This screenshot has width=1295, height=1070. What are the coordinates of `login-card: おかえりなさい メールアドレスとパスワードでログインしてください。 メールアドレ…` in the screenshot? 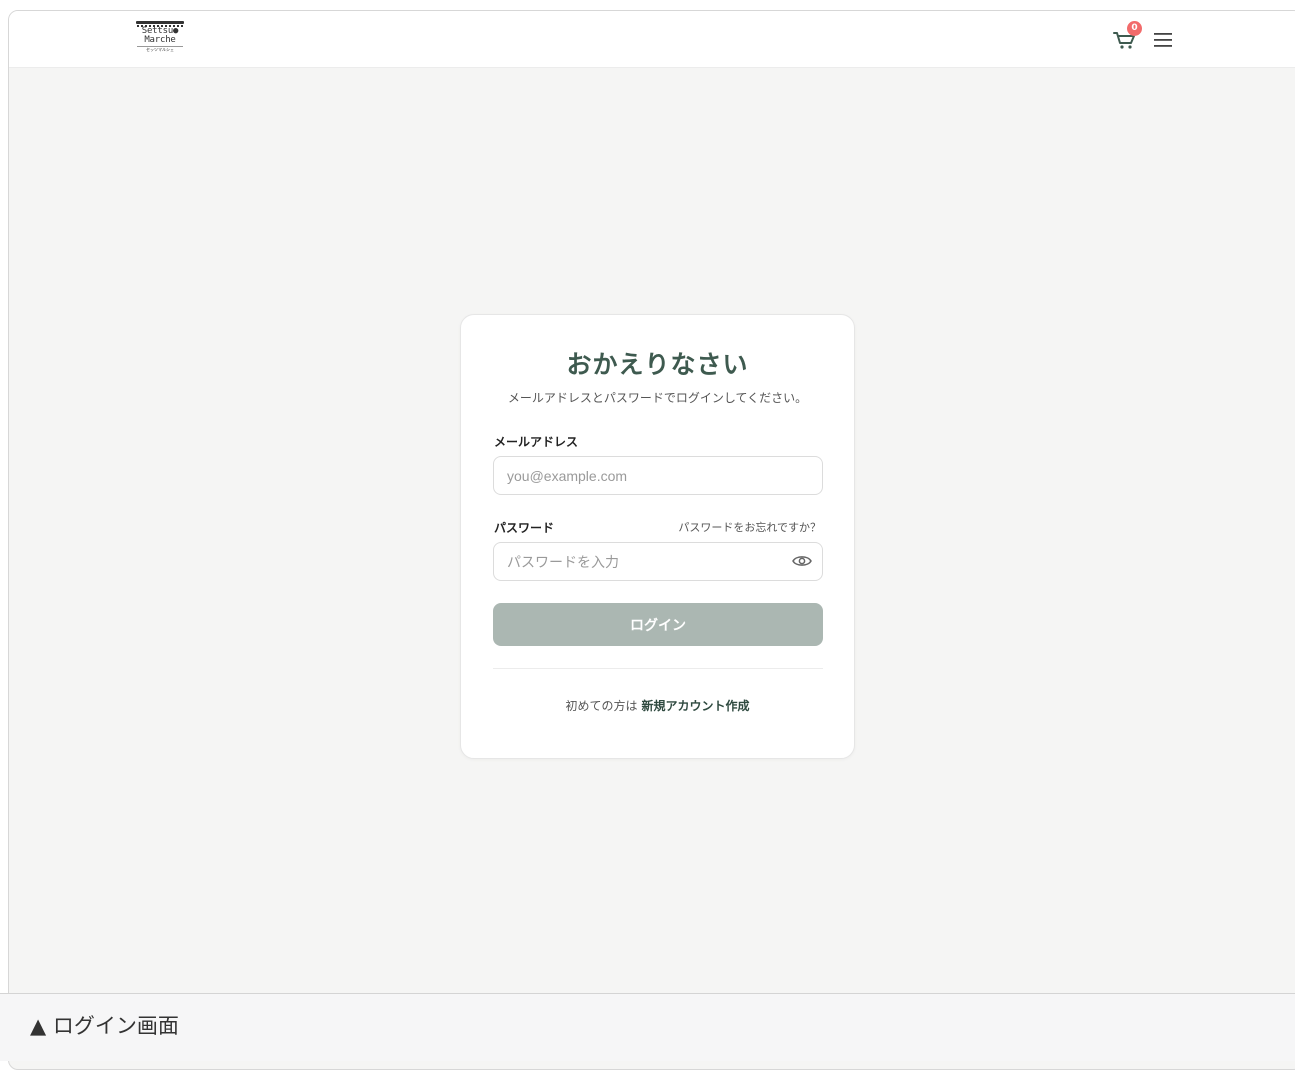 It's located at (657, 536).